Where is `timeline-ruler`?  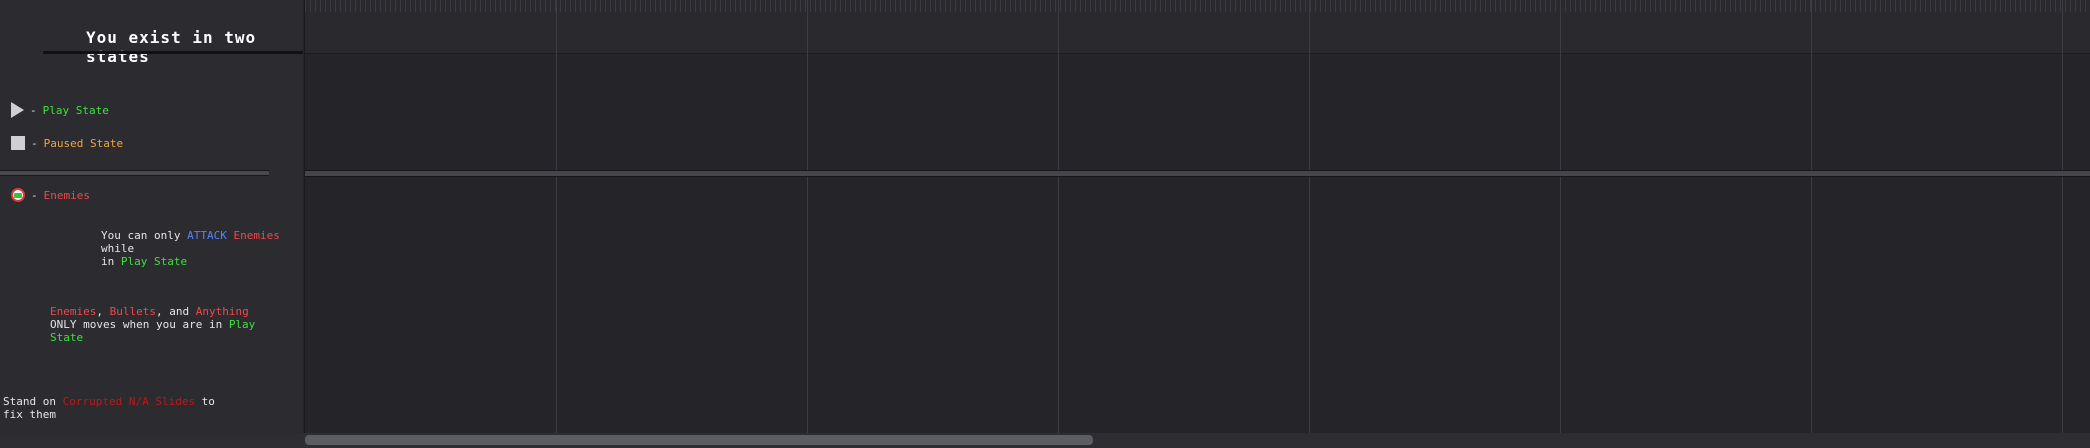
timeline-ruler is located at coordinates (1197, 27).